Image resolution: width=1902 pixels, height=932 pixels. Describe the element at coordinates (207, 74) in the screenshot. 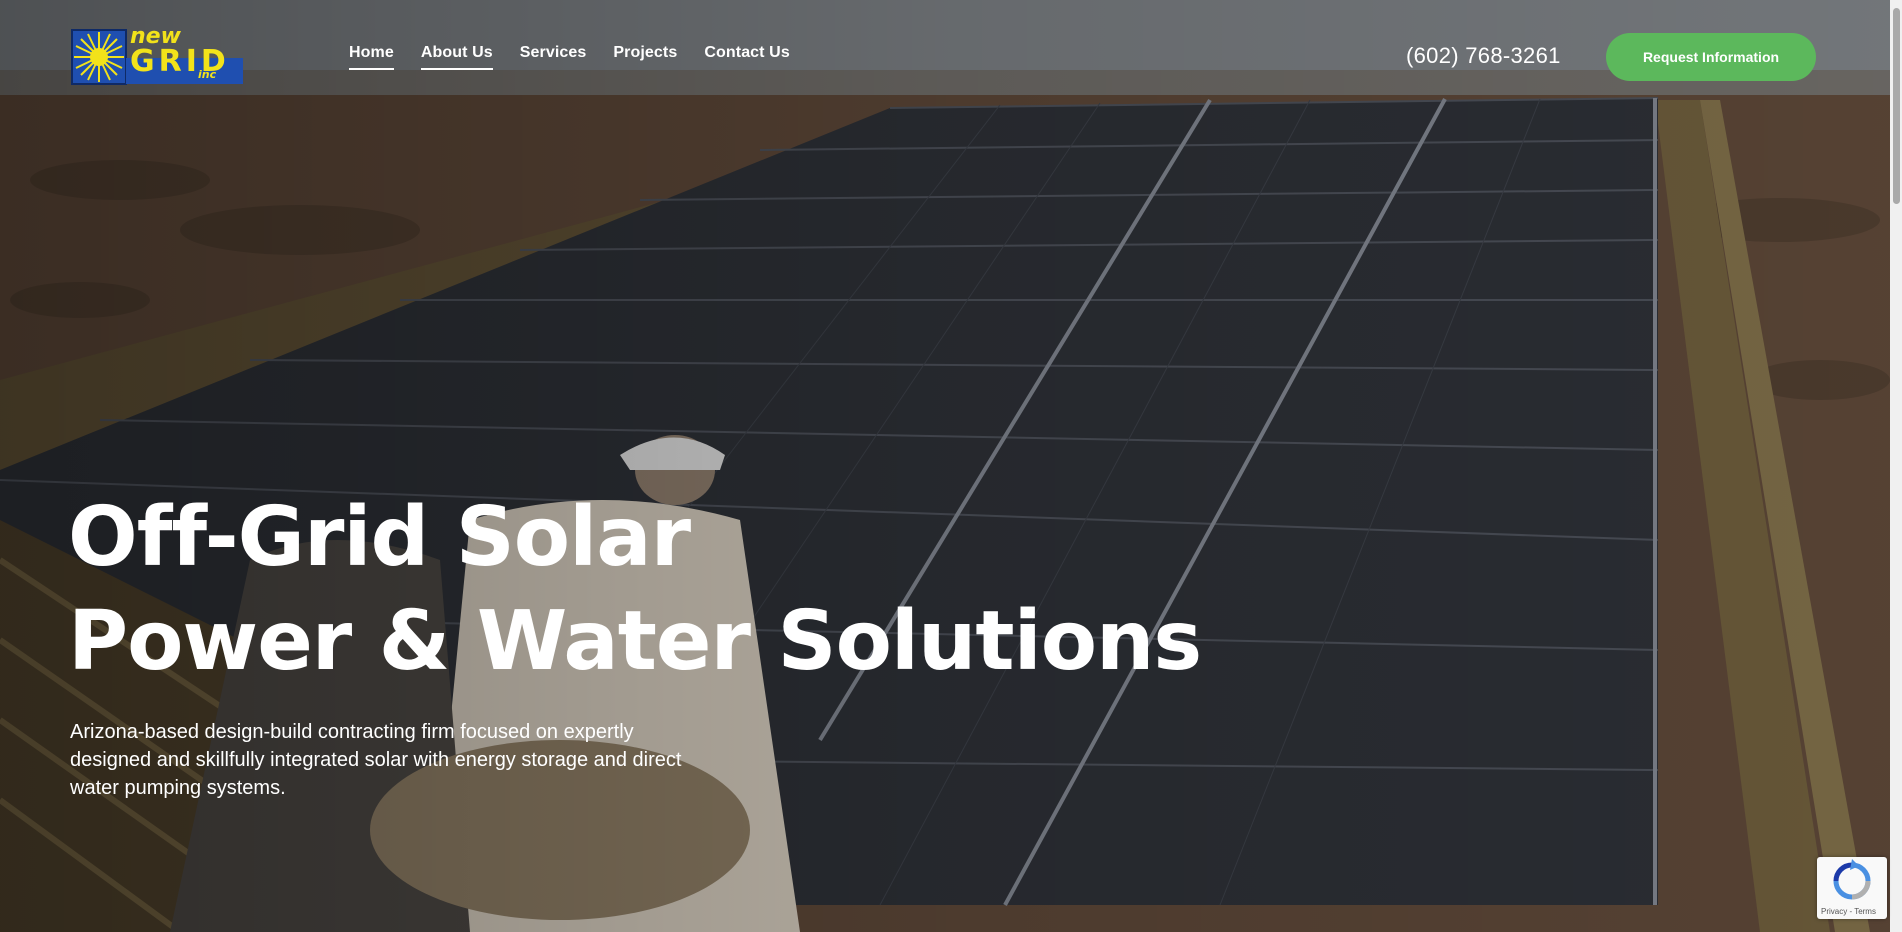

I see `logo-word-sub: inc` at that location.